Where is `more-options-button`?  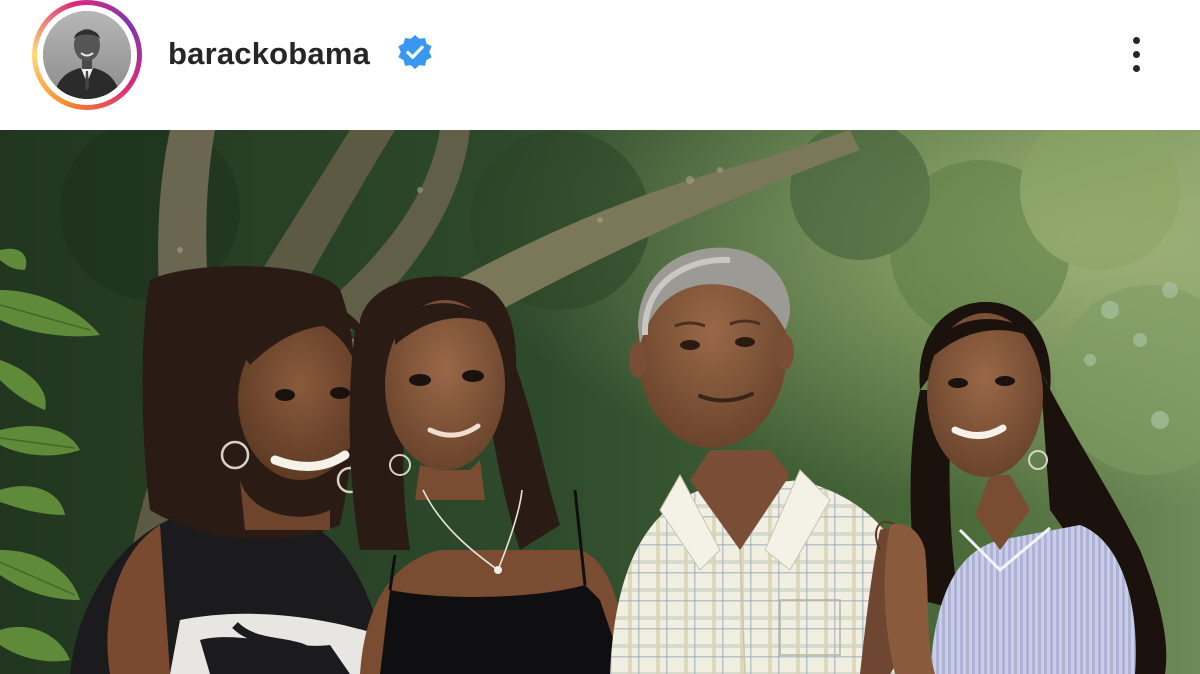 more-options-button is located at coordinates (1136, 54).